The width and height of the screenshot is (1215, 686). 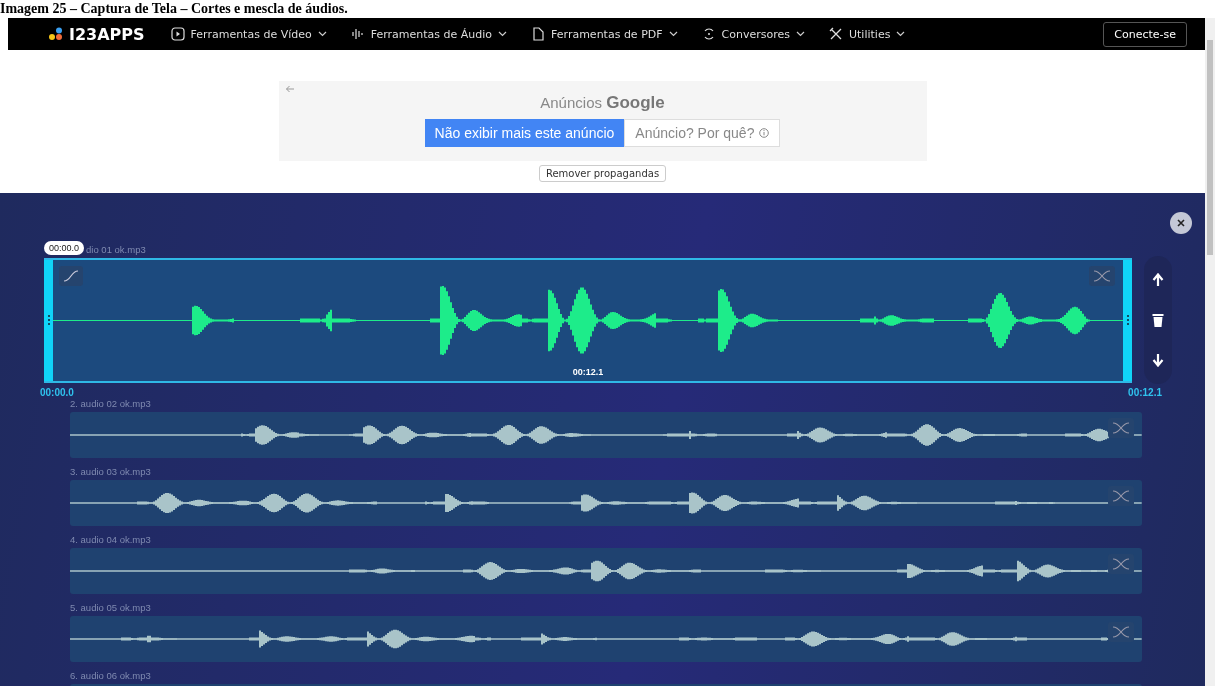 I want to click on ad-title: Anúncios Google, so click(x=602, y=103).